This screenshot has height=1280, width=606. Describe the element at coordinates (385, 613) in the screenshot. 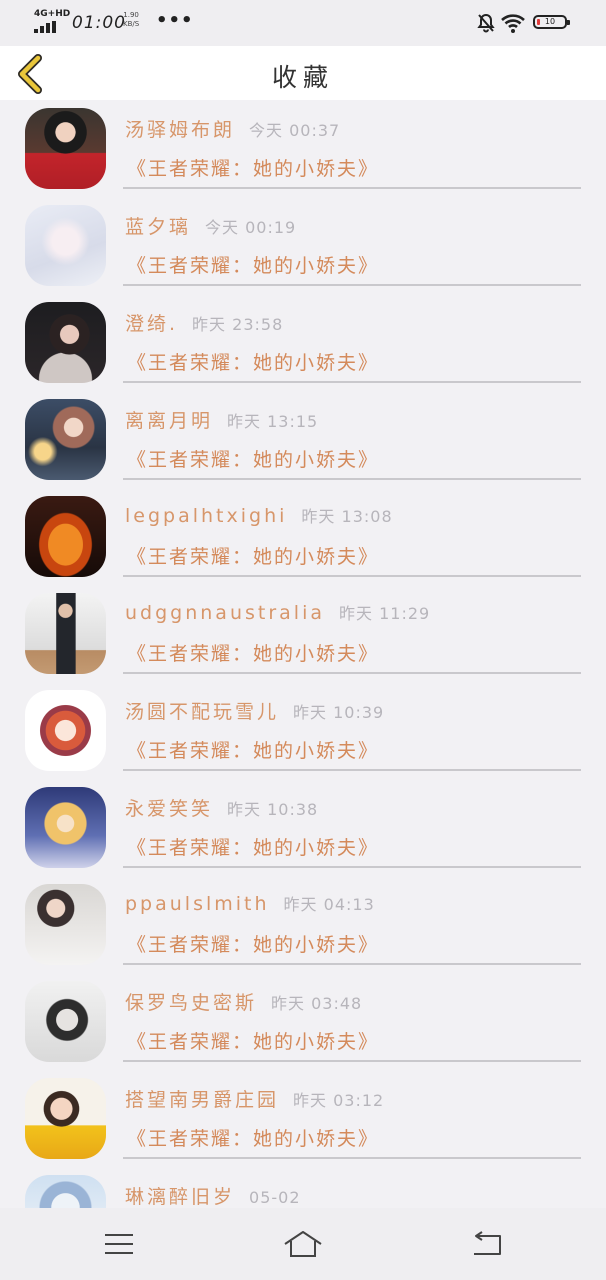

I see `timestamp: 昨天 11:29` at that location.